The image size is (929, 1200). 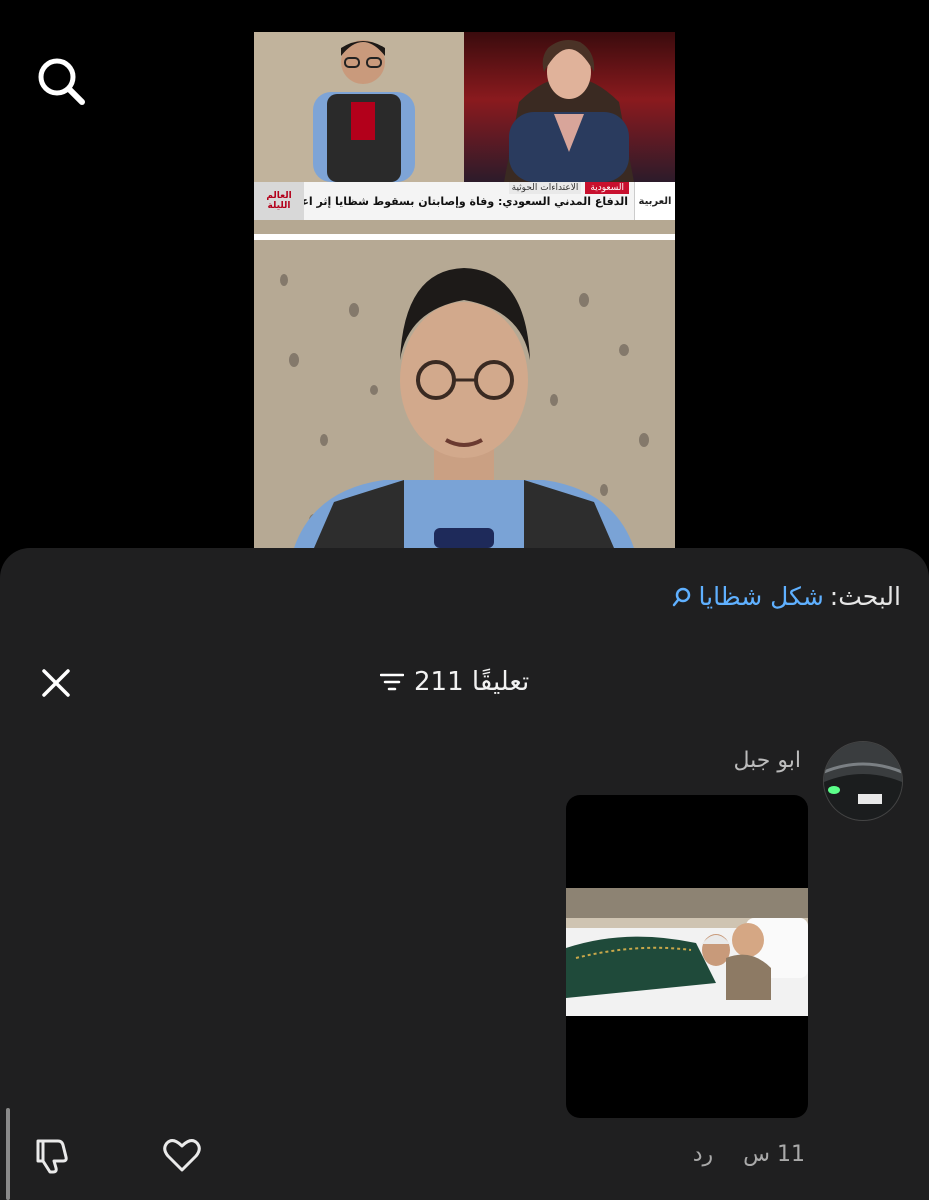 What do you see at coordinates (687, 952) in the screenshot?
I see `attached-photo` at bounding box center [687, 952].